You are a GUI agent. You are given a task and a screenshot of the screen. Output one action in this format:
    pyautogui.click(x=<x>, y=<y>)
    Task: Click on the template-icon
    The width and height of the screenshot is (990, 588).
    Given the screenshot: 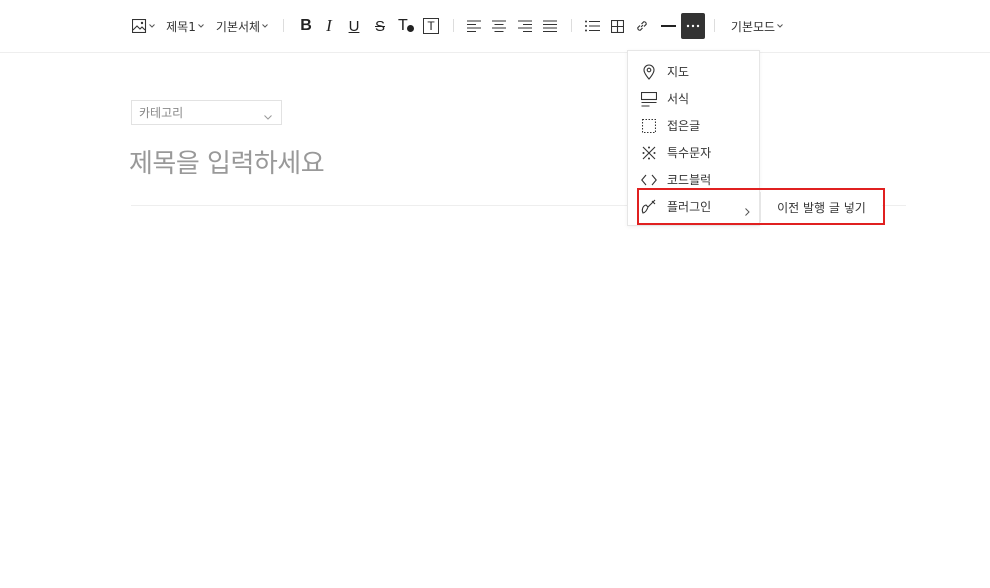 What is the action you would take?
    pyautogui.click(x=649, y=99)
    